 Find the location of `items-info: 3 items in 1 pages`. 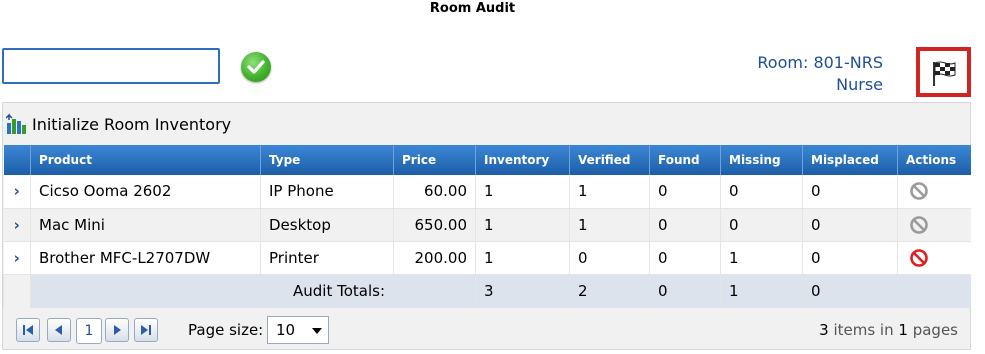

items-info: 3 items in 1 pages is located at coordinates (888, 330).